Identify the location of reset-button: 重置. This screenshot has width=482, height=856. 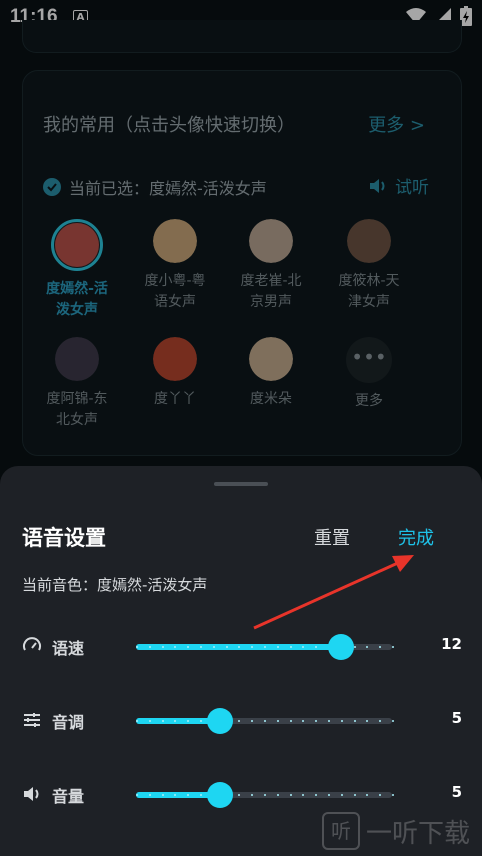
(332, 537).